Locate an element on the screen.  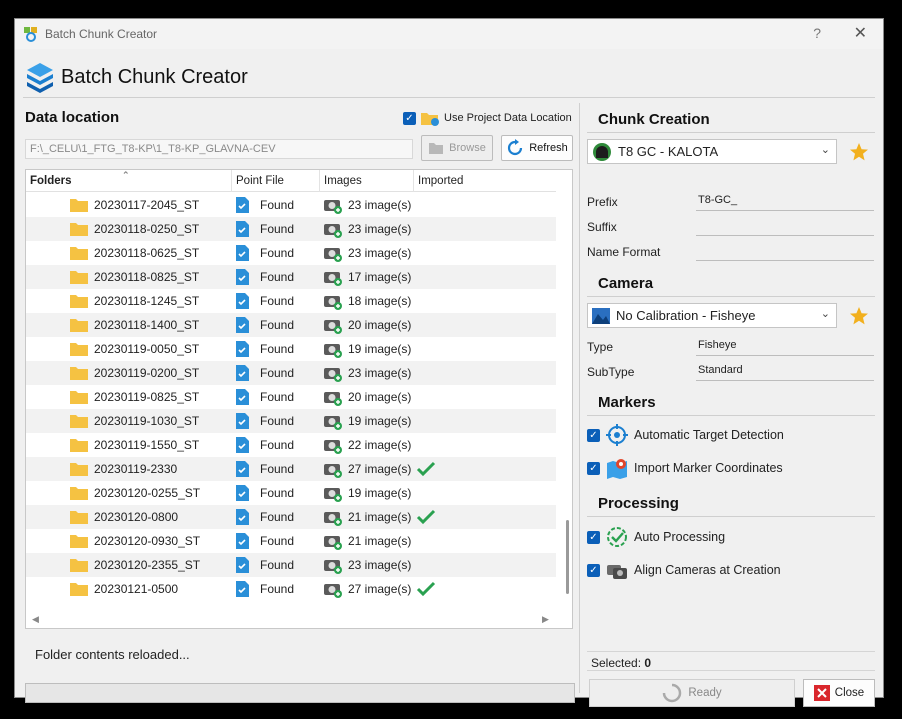
folder-name: 20230117-2045_ST is located at coordinates (147, 205).